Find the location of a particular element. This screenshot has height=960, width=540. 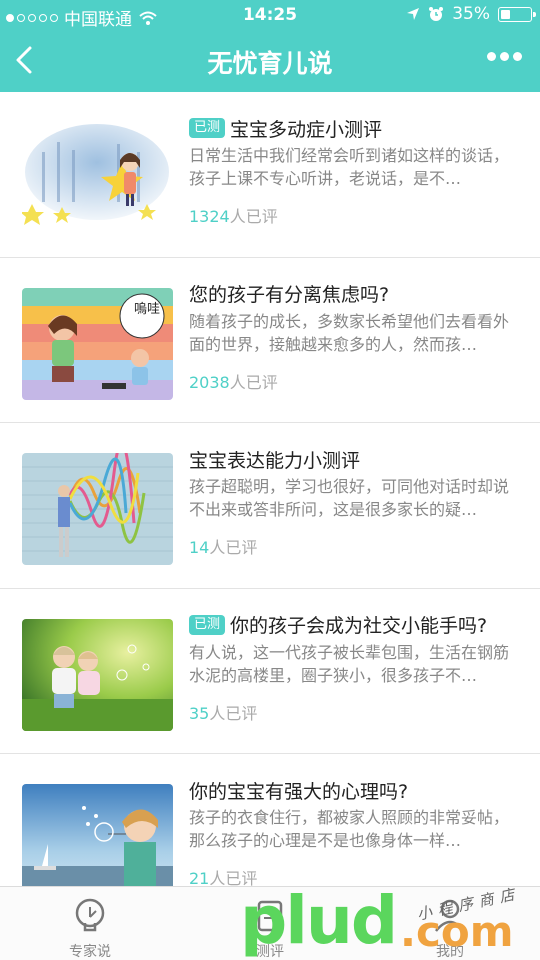

assessed-count: 14人已评 is located at coordinates (223, 547).